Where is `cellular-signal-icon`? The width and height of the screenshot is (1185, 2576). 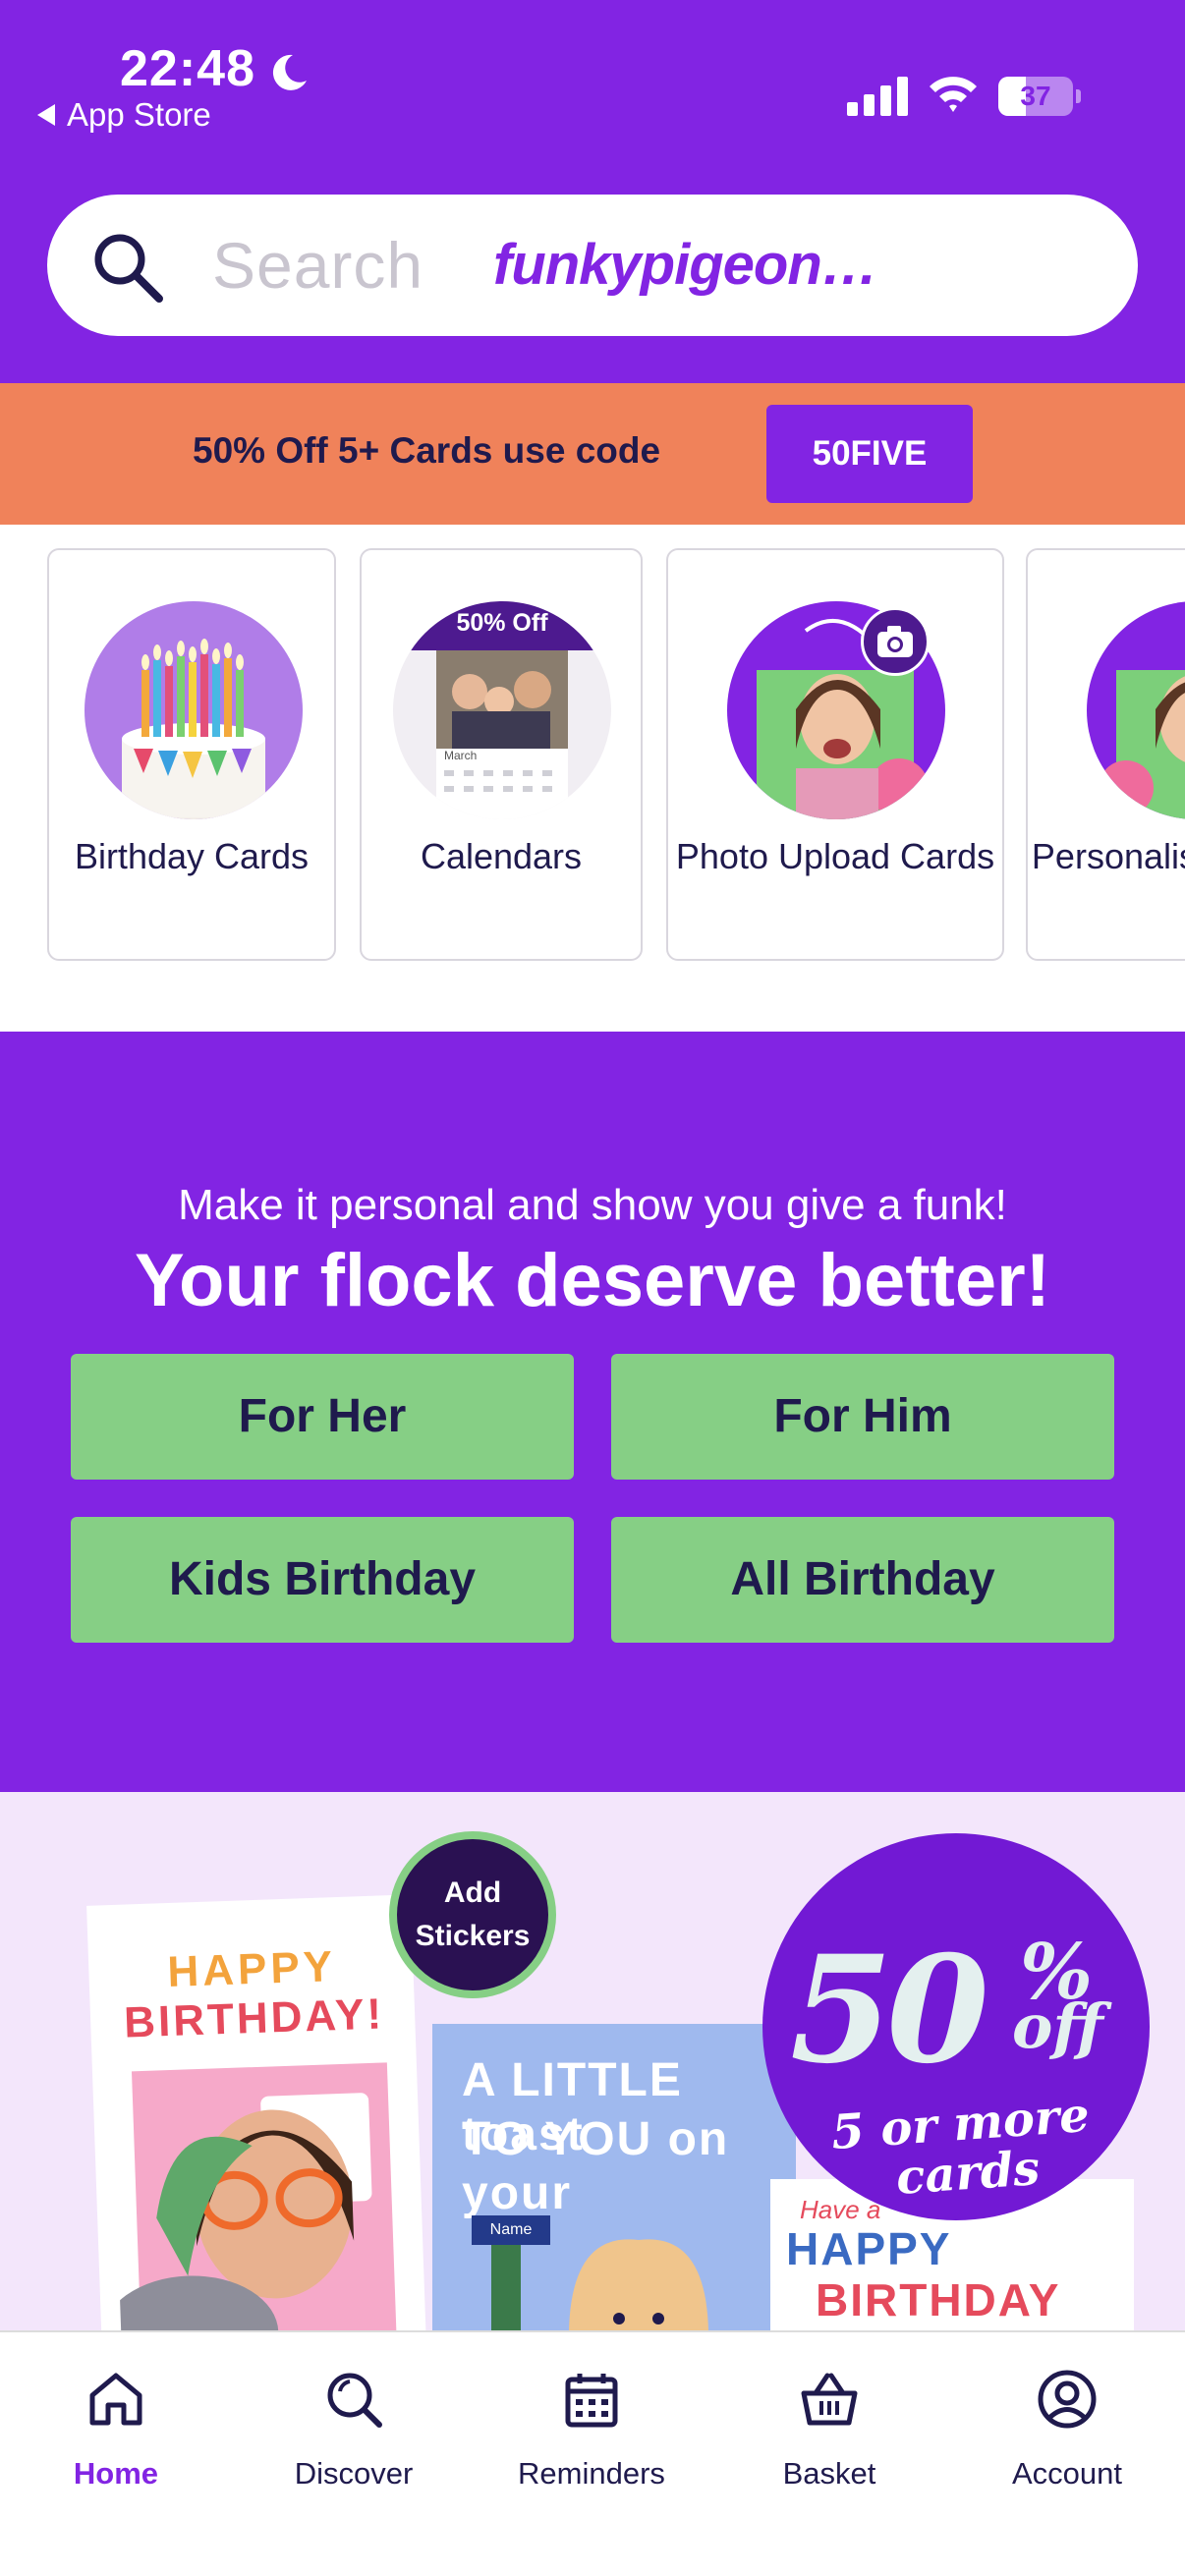
cellular-signal-icon is located at coordinates (878, 96).